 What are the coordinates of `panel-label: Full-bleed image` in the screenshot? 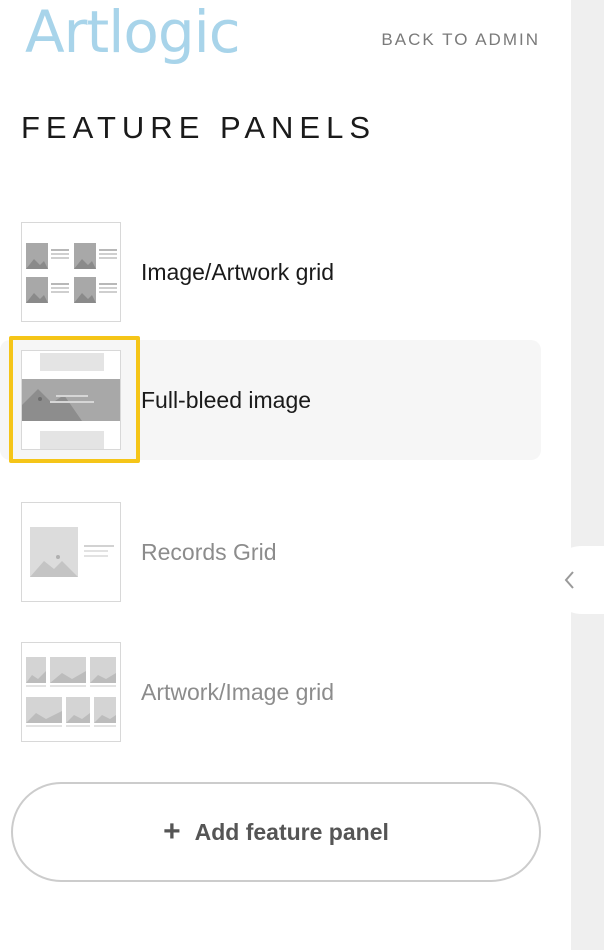 It's located at (226, 399).